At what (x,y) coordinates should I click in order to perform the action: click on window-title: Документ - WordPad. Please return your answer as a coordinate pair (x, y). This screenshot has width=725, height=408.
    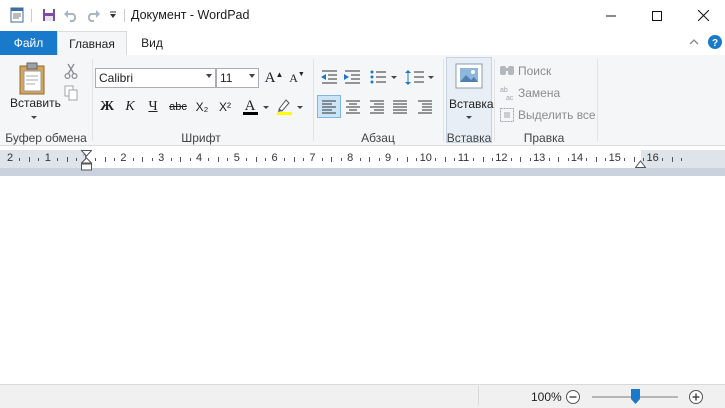
    Looking at the image, I should click on (190, 15).